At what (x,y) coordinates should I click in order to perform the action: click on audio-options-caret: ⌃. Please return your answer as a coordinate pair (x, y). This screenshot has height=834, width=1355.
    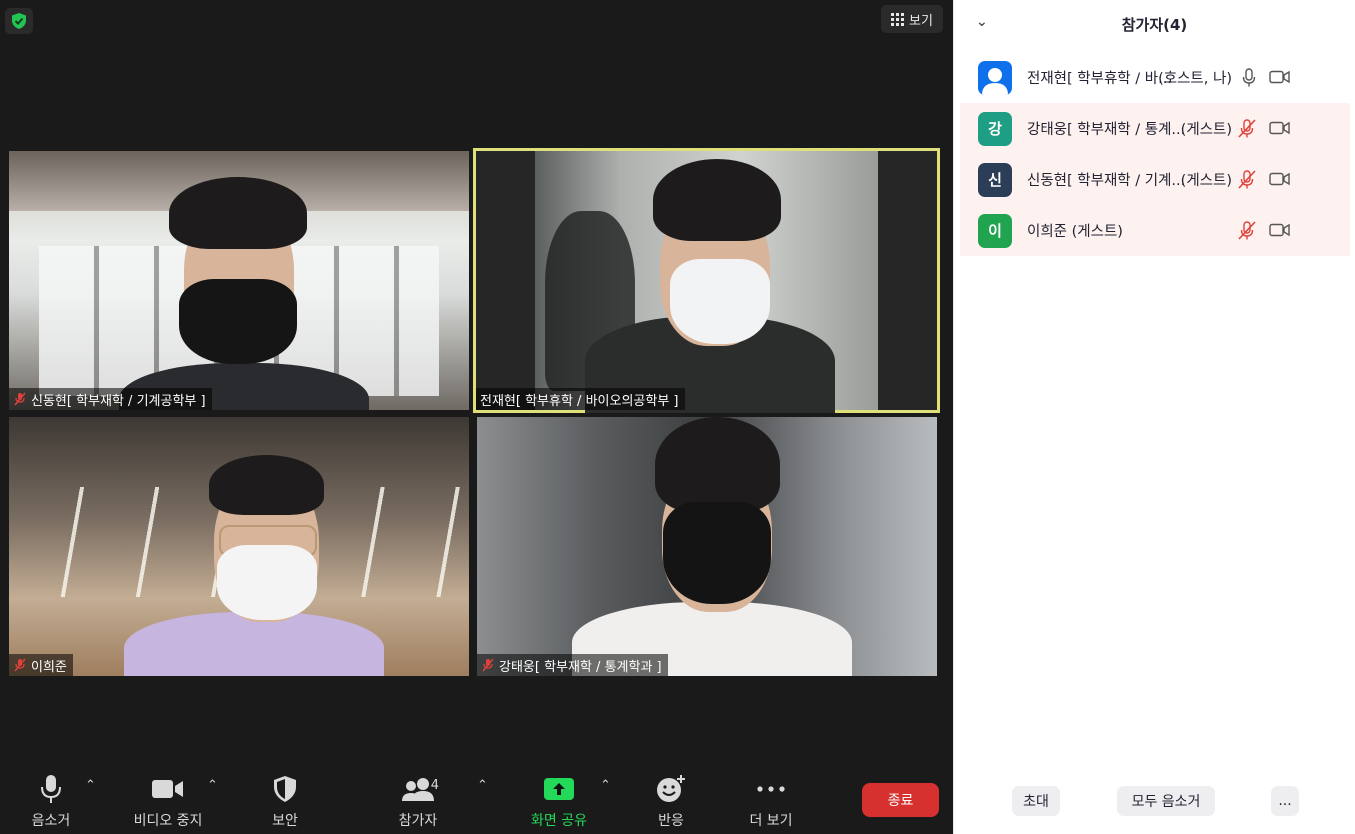
    Looking at the image, I should click on (90, 785).